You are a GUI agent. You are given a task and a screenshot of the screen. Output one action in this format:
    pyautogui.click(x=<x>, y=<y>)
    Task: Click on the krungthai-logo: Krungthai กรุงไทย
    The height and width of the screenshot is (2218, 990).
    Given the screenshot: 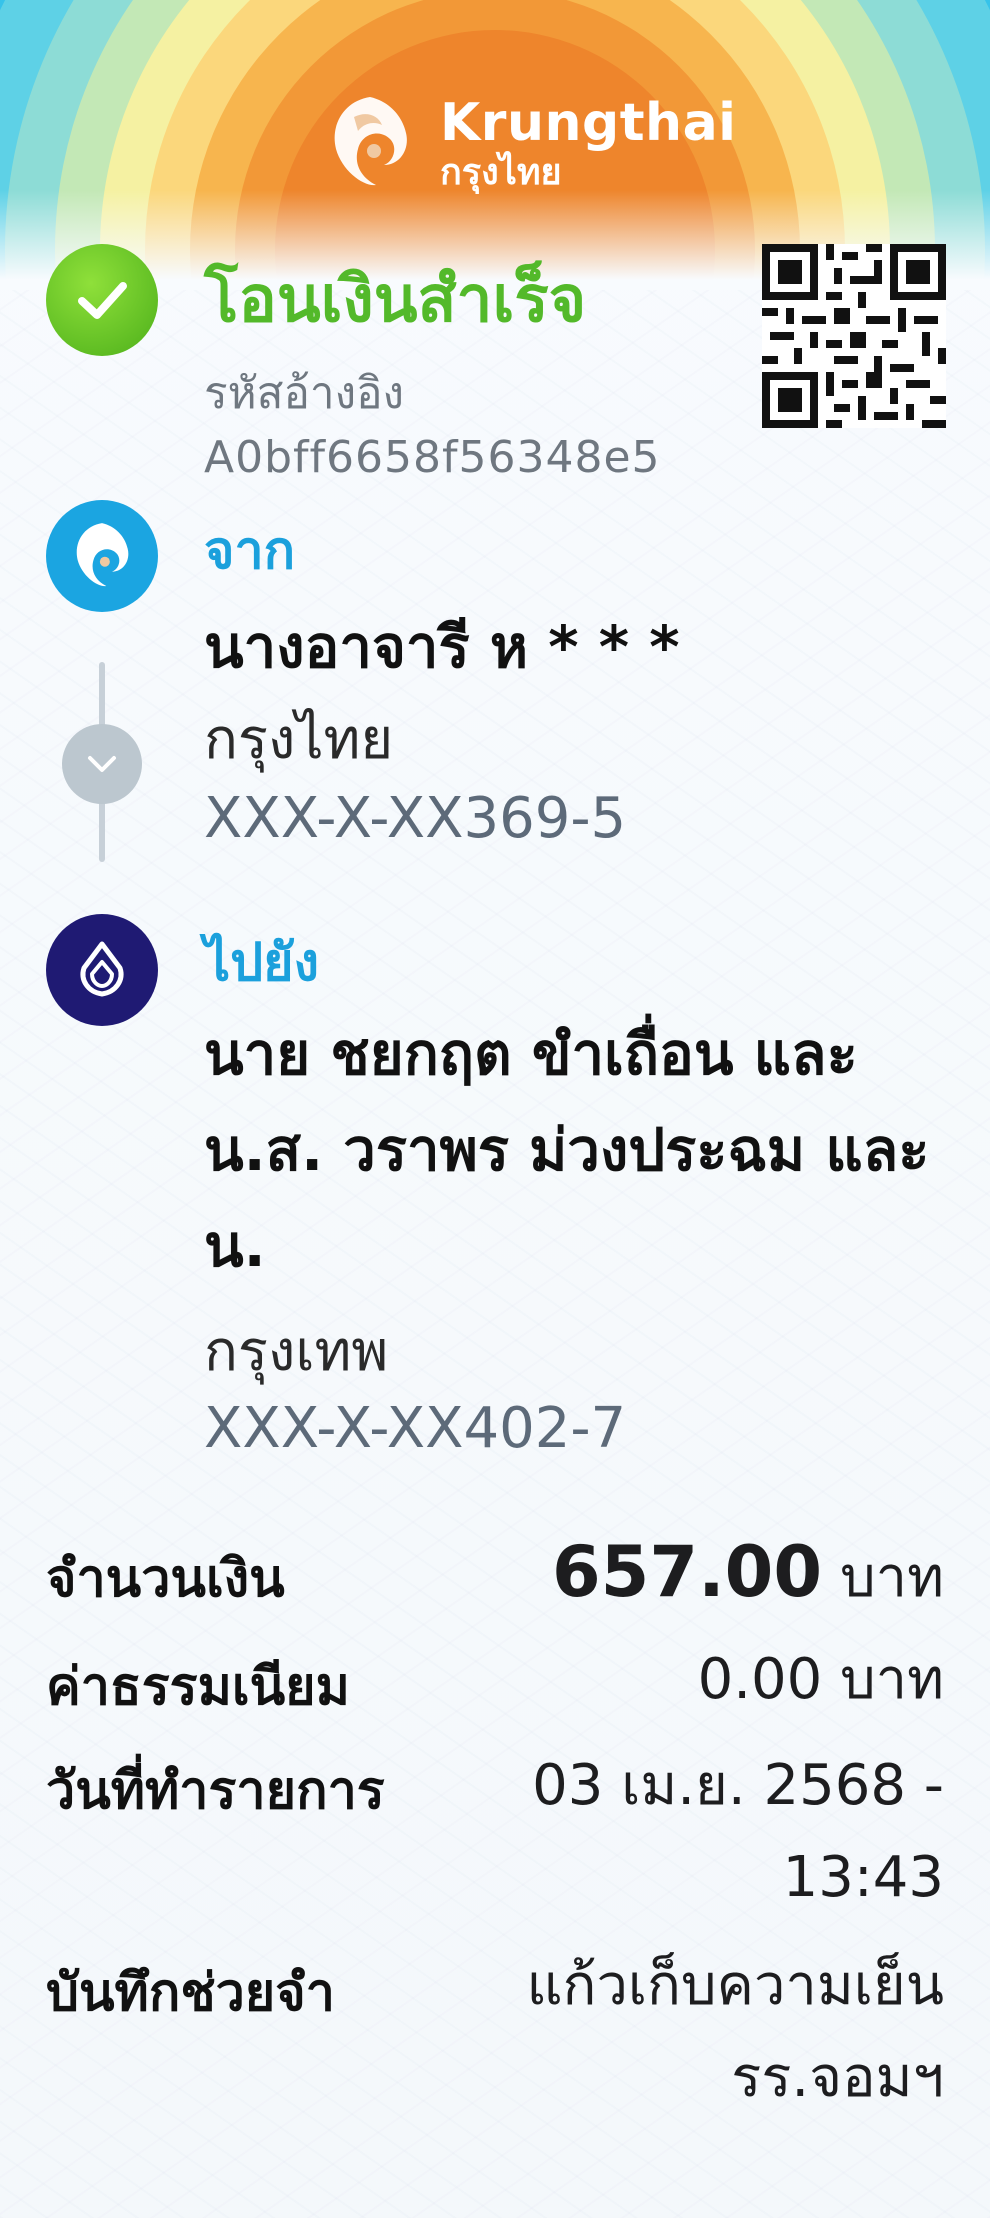 What is the action you would take?
    pyautogui.click(x=525, y=143)
    